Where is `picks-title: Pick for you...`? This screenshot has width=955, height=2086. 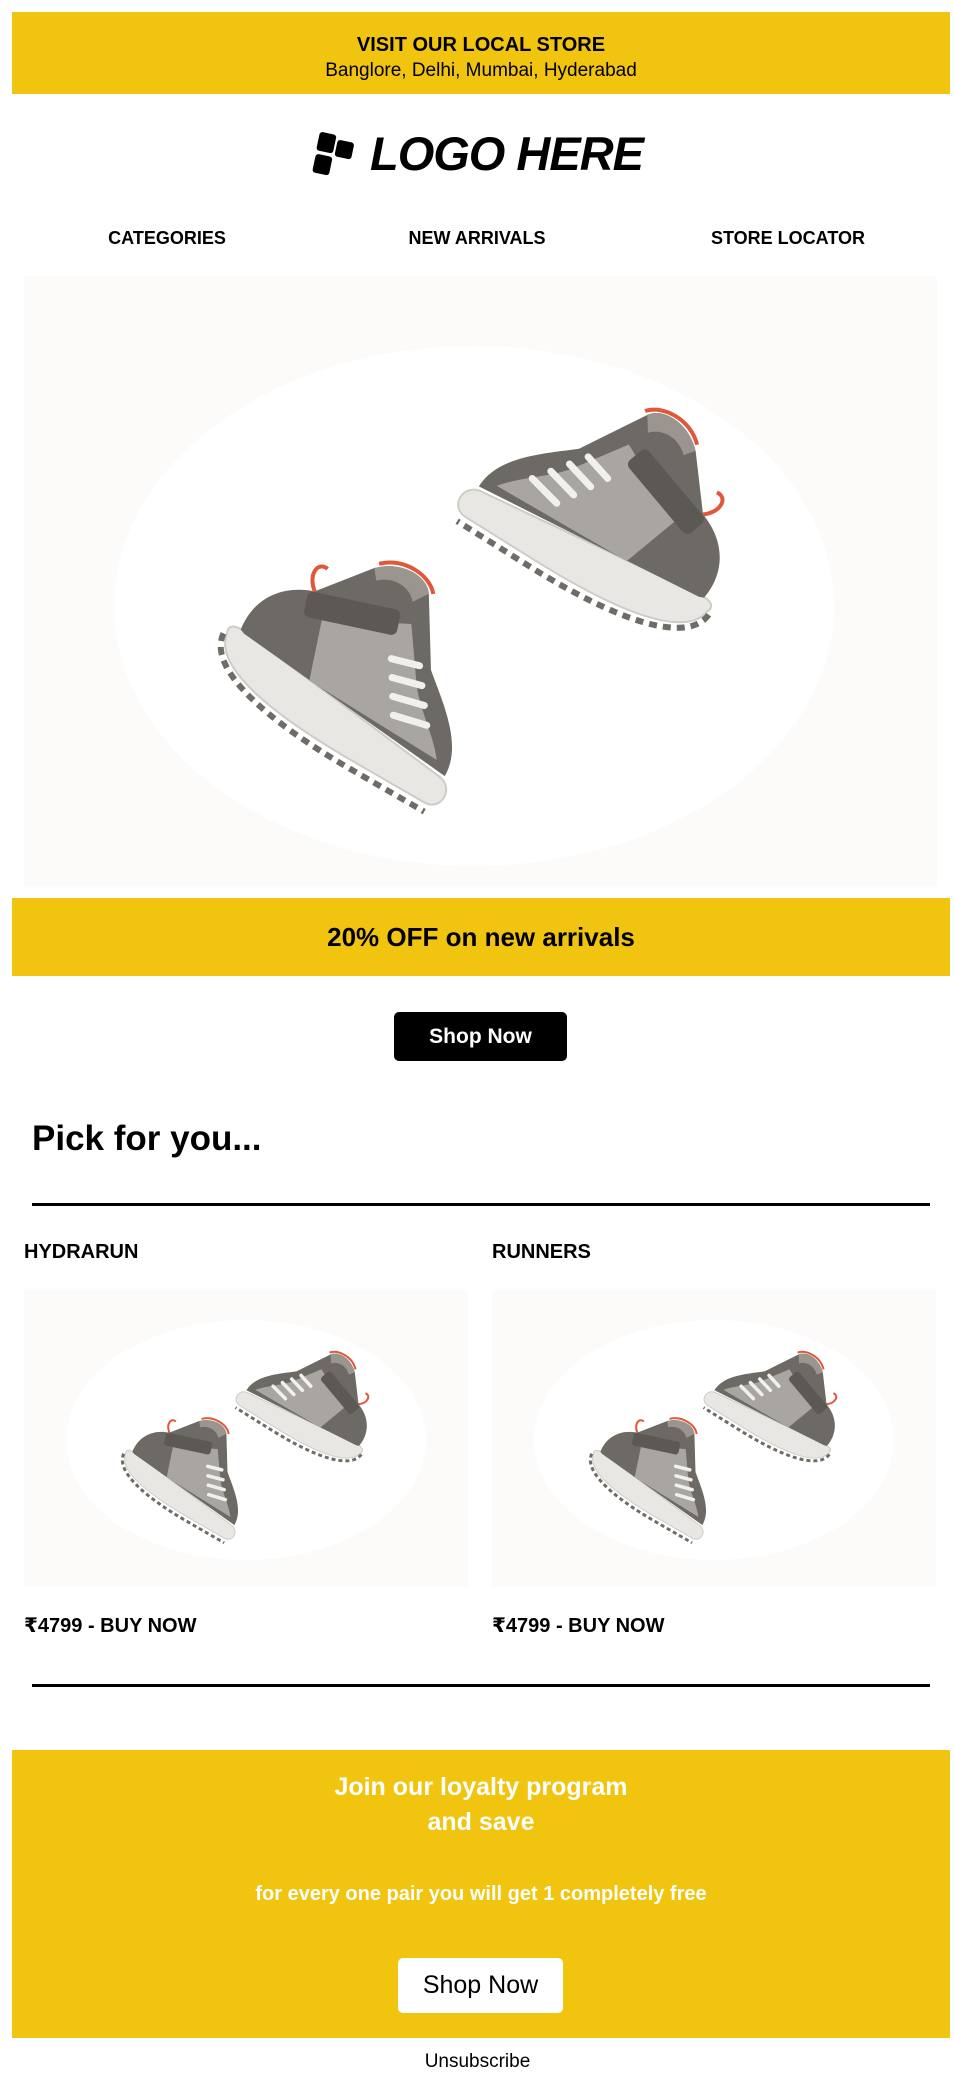
picks-title: Pick for you... is located at coordinates (147, 1138).